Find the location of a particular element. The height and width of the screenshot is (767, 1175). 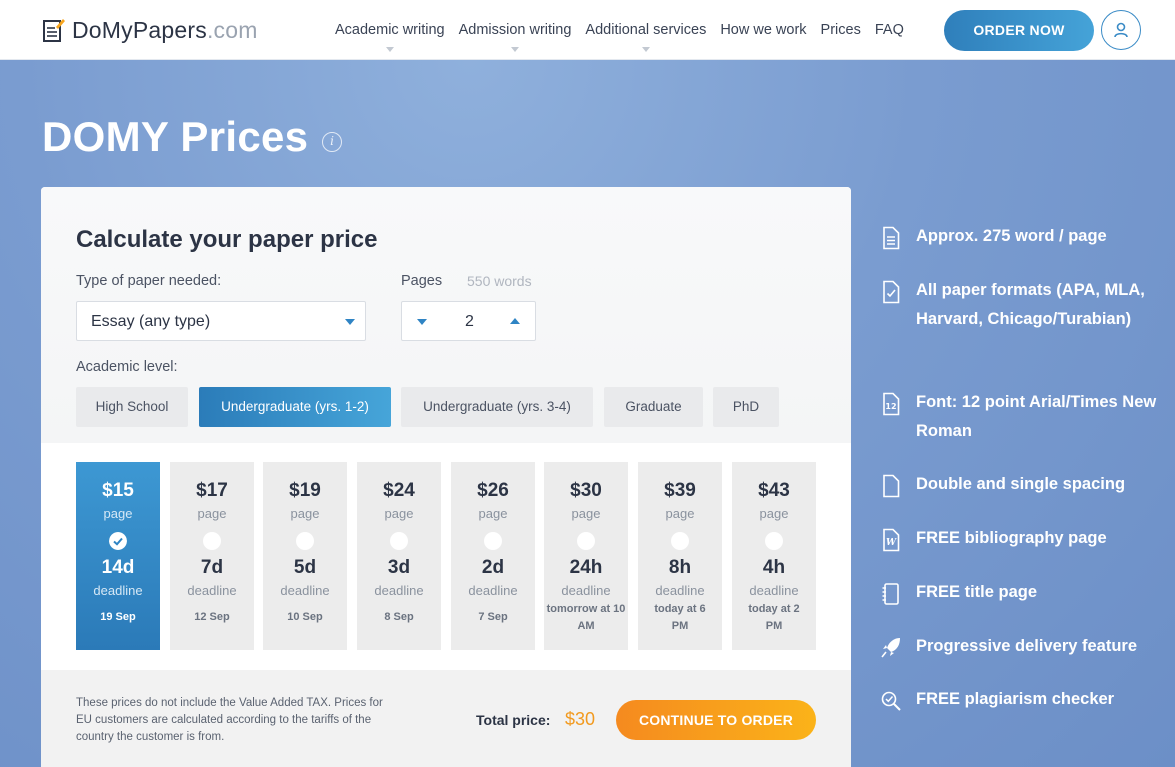

deadline-date: 12 Sep is located at coordinates (212, 617).